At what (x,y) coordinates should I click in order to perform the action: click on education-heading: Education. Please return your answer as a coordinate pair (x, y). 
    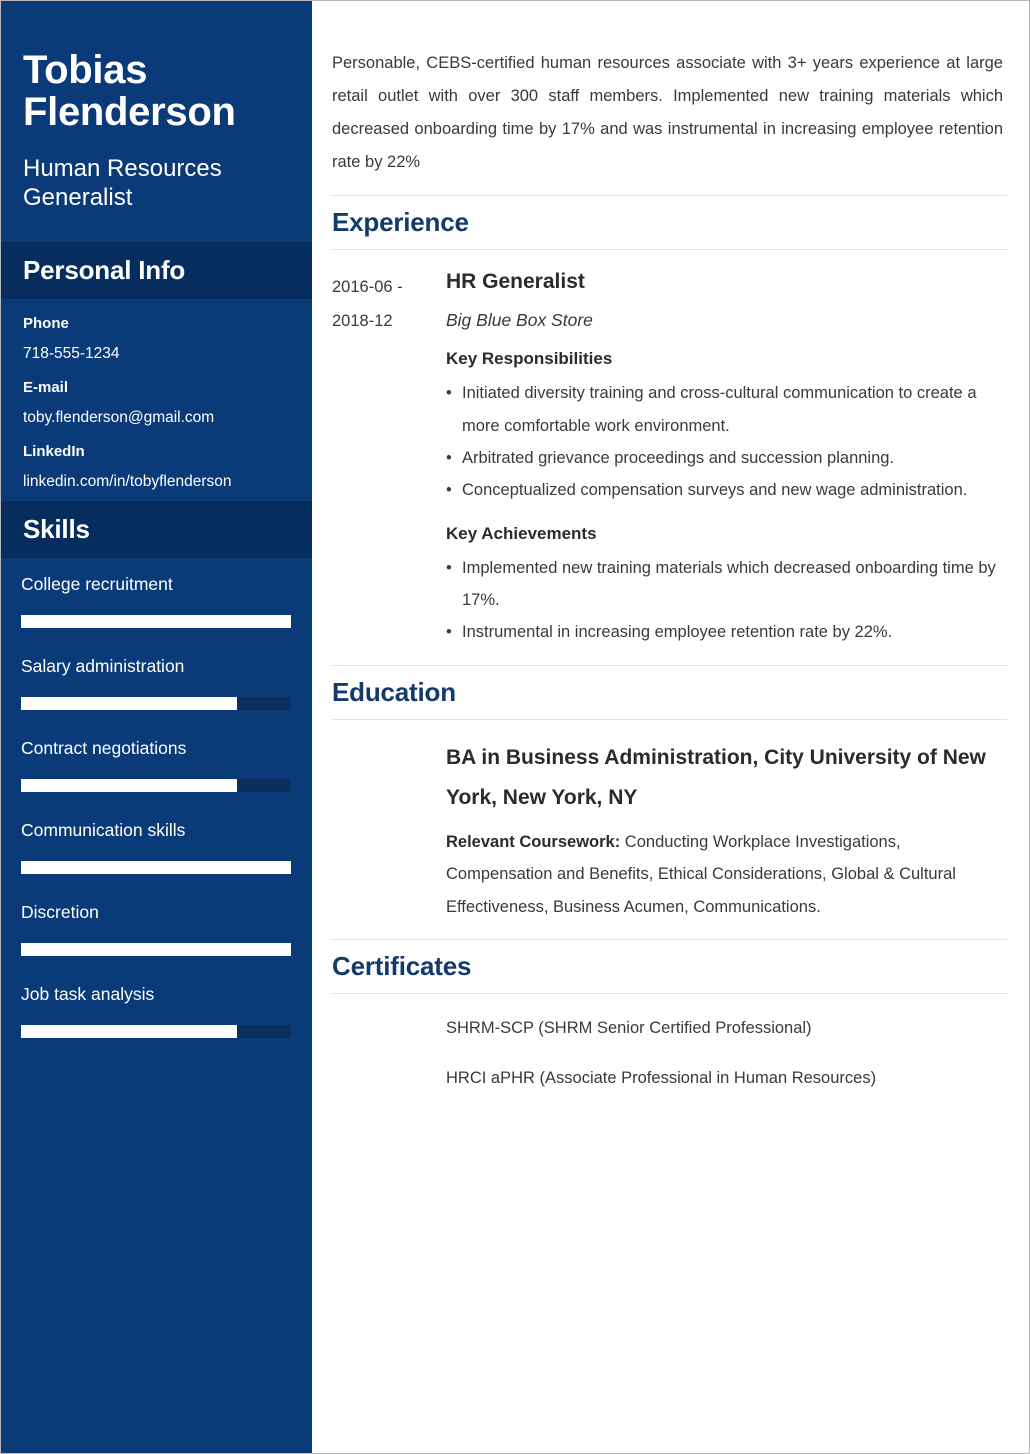
    Looking at the image, I should click on (394, 691).